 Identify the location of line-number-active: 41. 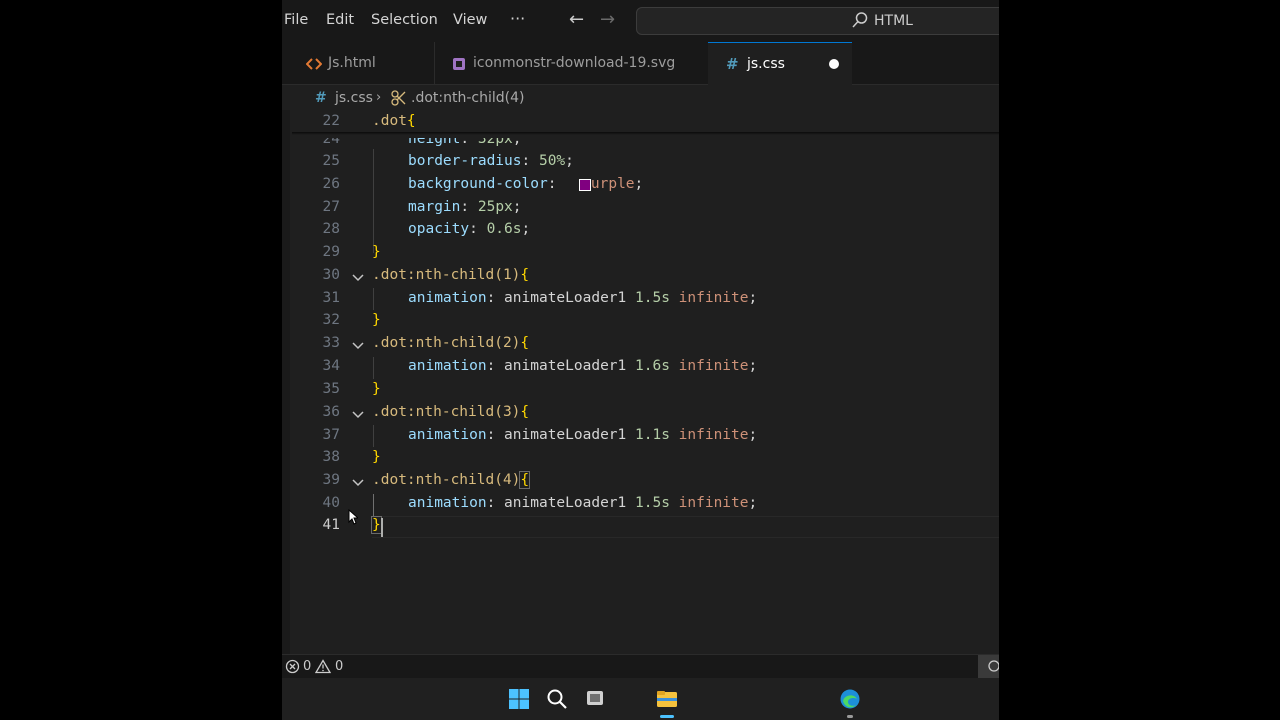
(331, 525).